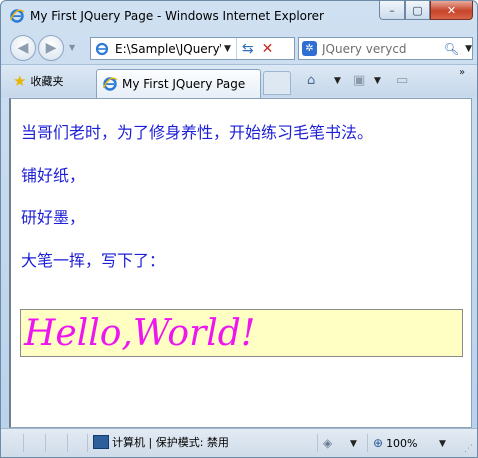 The height and width of the screenshot is (458, 478). Describe the element at coordinates (377, 81) in the screenshot. I see `feeds-dropdown-icon: ▼` at that location.